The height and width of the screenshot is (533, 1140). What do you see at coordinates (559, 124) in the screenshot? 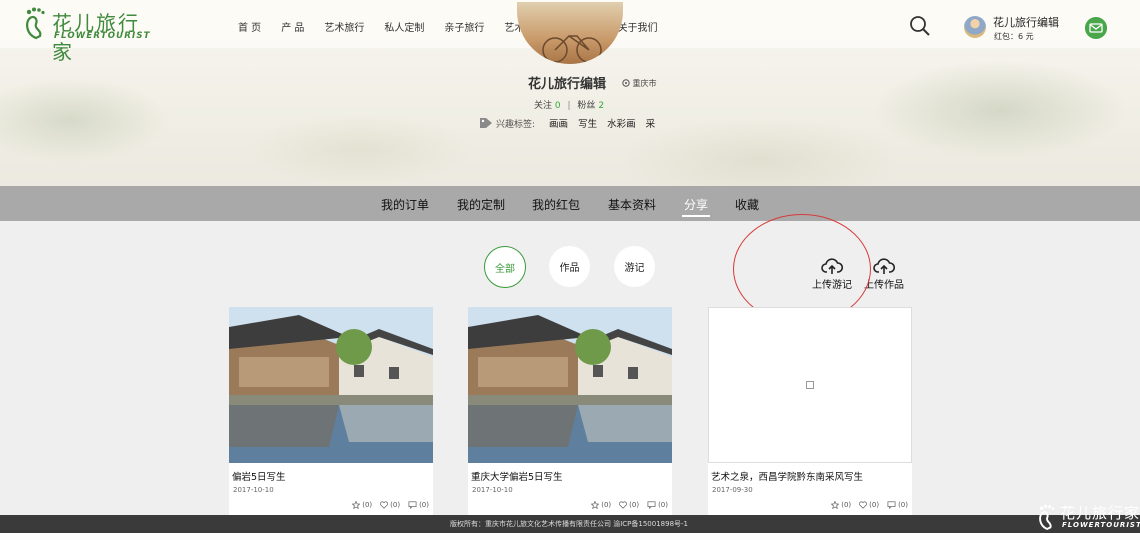
I see `tag-item: 画画` at bounding box center [559, 124].